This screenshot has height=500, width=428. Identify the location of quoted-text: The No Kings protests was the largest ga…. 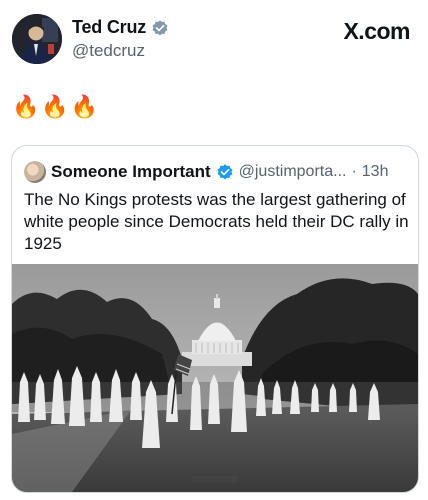
(216, 221).